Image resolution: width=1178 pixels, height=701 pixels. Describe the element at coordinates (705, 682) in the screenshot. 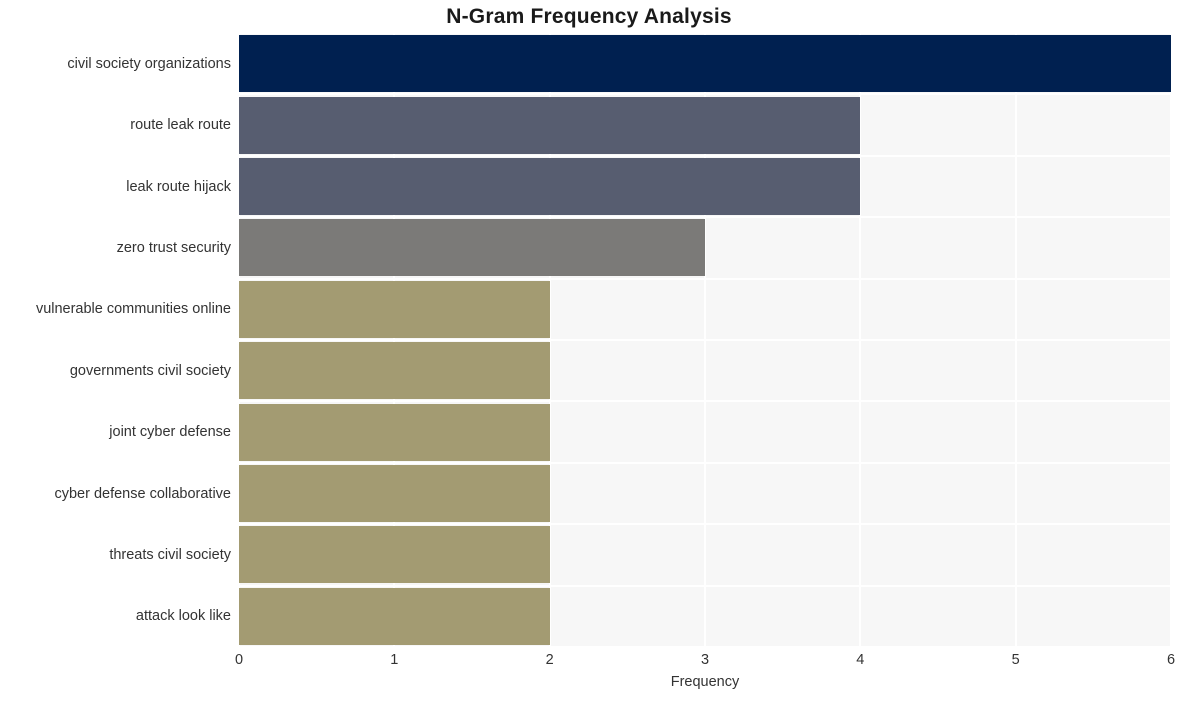

I see `x-axis-label: Frequency` at that location.